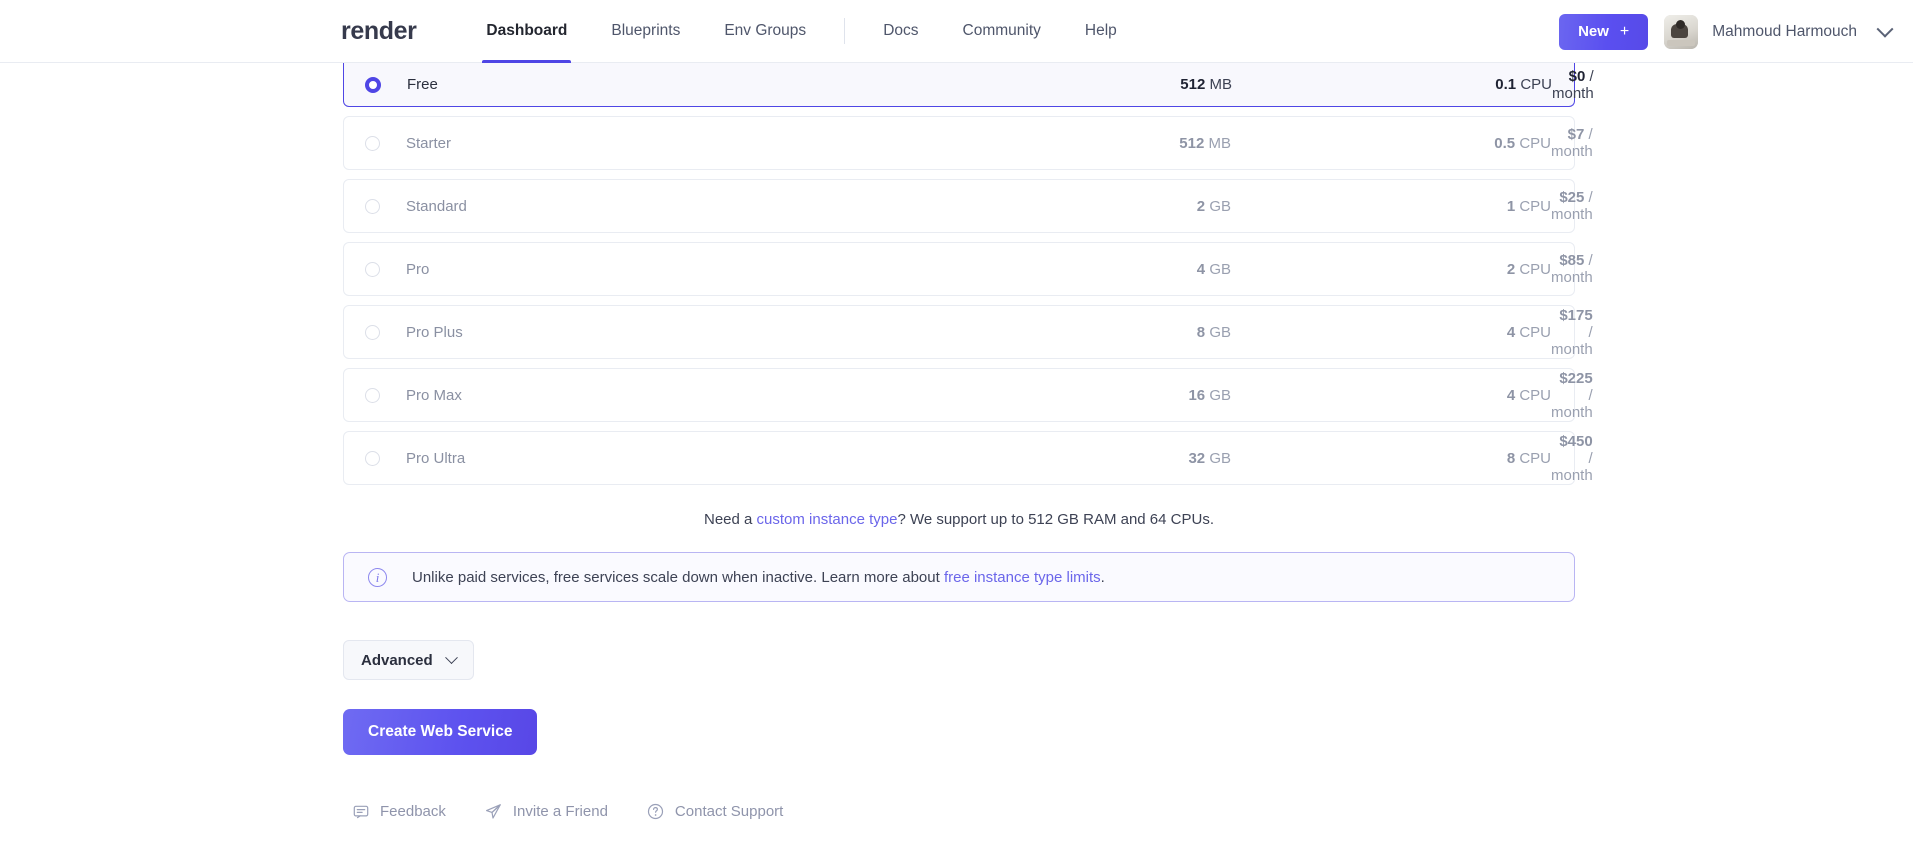  What do you see at coordinates (1220, 143) in the screenshot?
I see `plan-memory-unit: MB` at bounding box center [1220, 143].